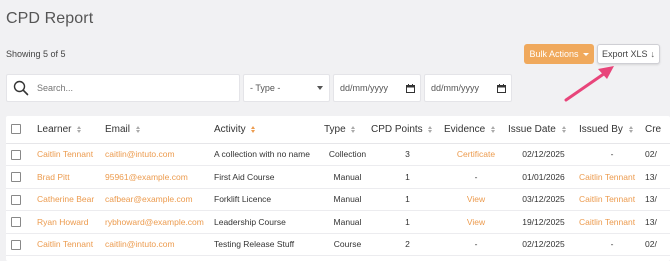 Image resolution: width=670 pixels, height=261 pixels. Describe the element at coordinates (543, 130) in the screenshot. I see `column-header-issue-date: Issue Date` at that location.